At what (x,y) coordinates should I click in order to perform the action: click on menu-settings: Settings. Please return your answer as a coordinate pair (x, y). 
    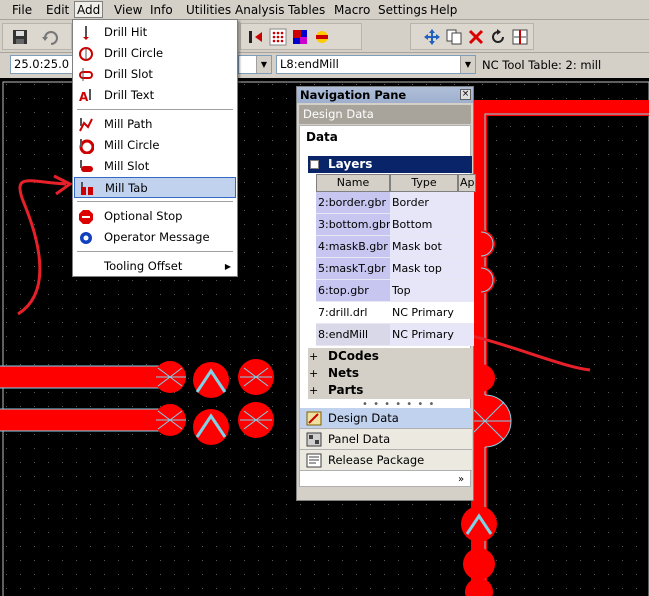
    Looking at the image, I should click on (402, 10).